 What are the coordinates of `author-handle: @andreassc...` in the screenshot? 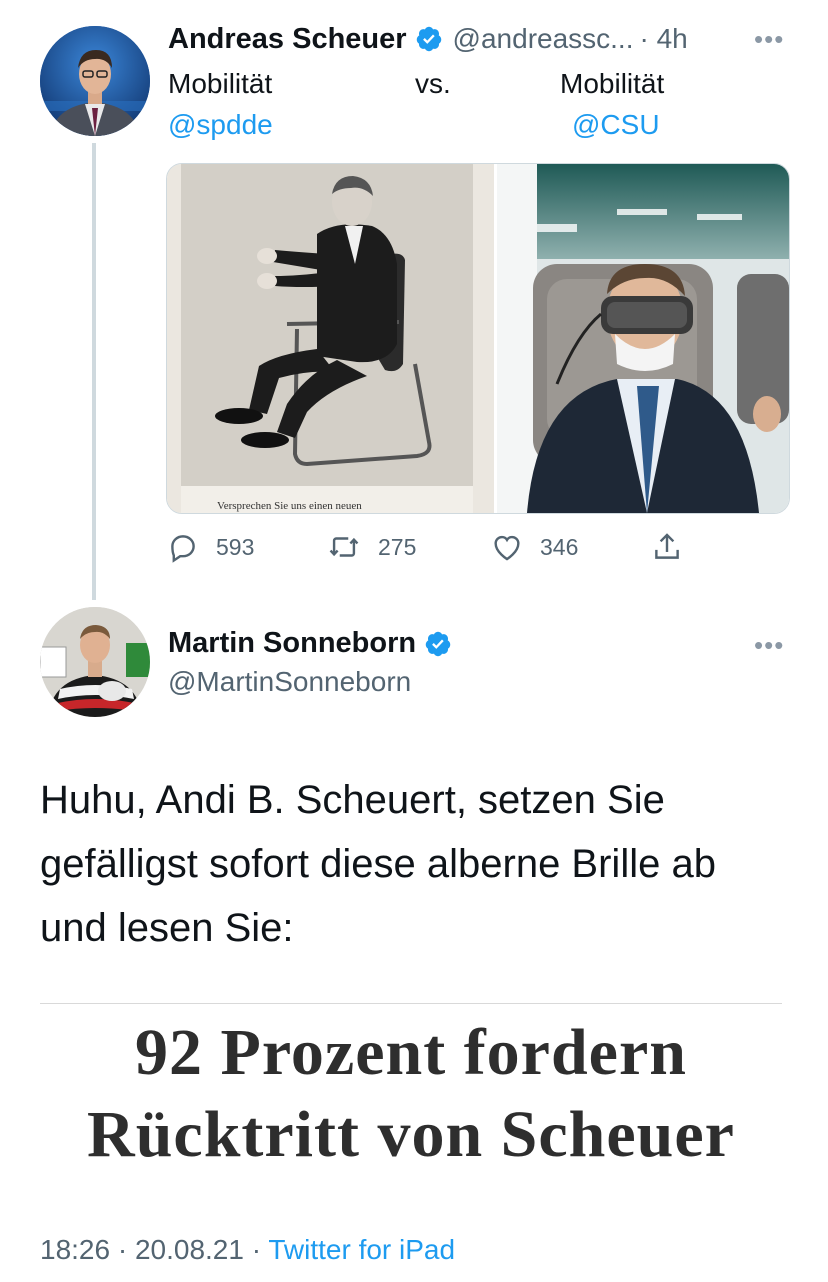 It's located at (543, 39).